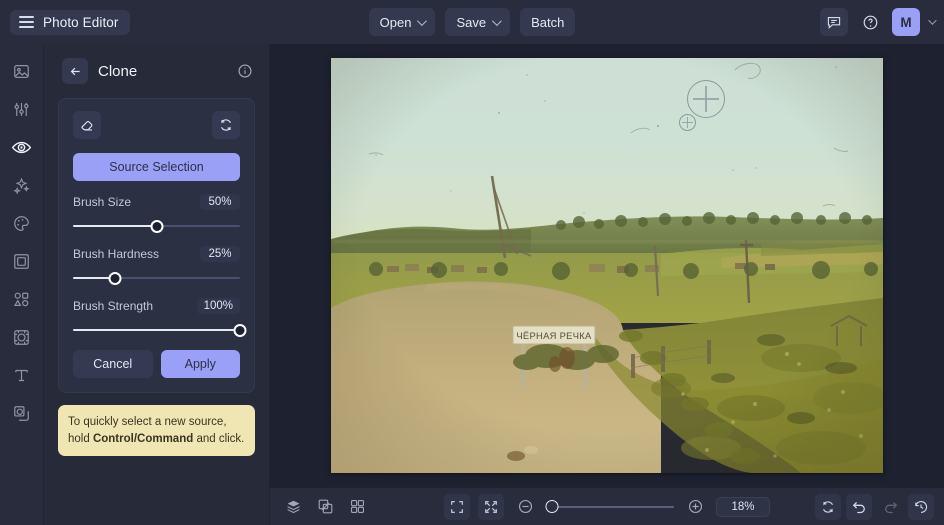 Image resolution: width=944 pixels, height=525 pixels. What do you see at coordinates (160, 317) in the screenshot?
I see `brush-strength-control: Brush Strength 100%` at bounding box center [160, 317].